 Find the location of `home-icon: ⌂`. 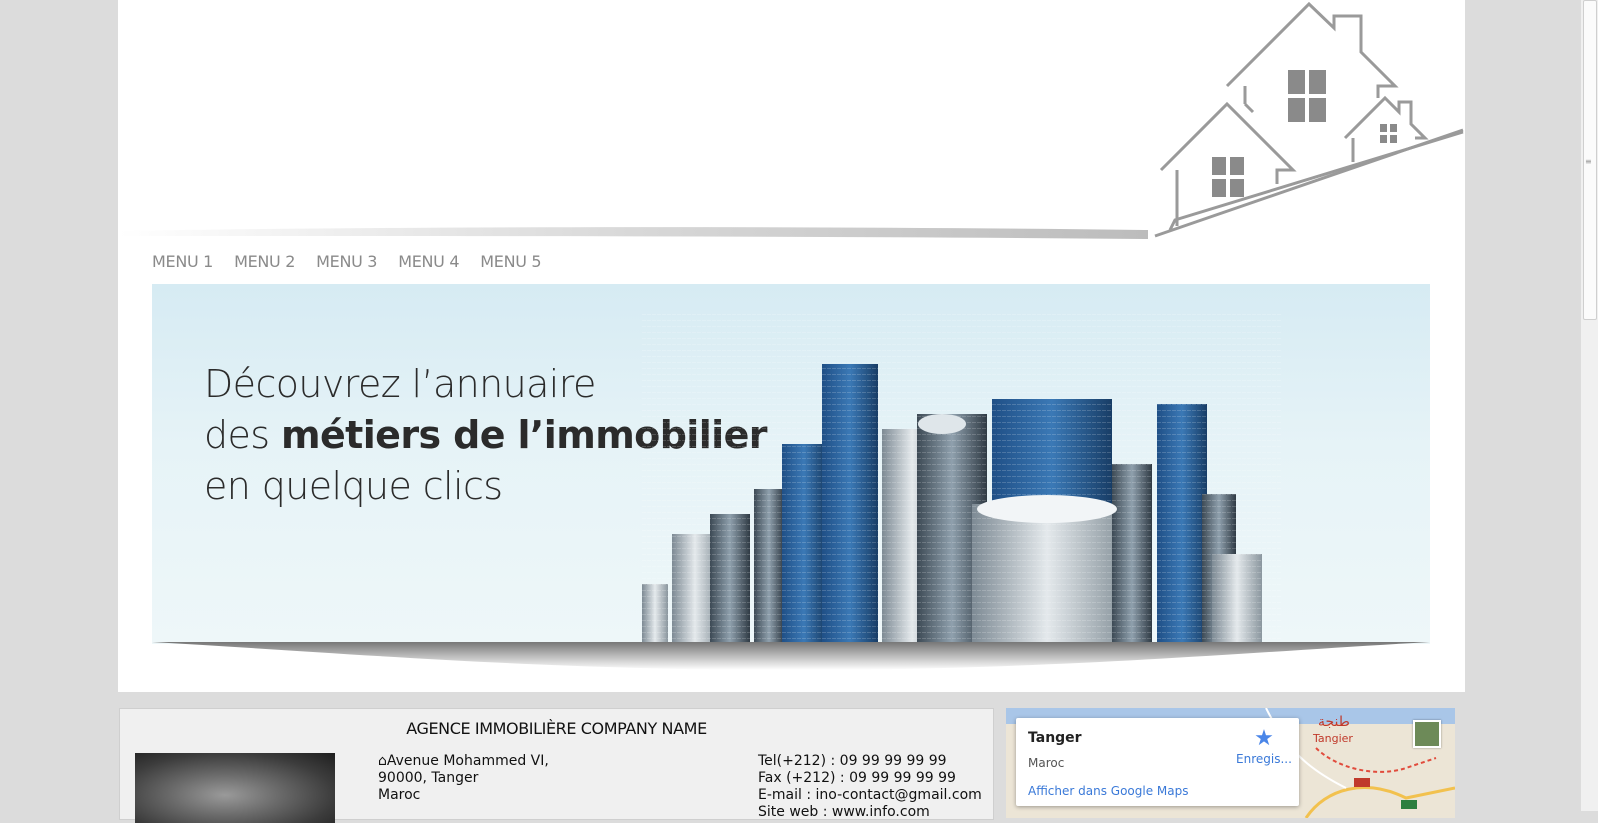

home-icon: ⌂ is located at coordinates (382, 761).